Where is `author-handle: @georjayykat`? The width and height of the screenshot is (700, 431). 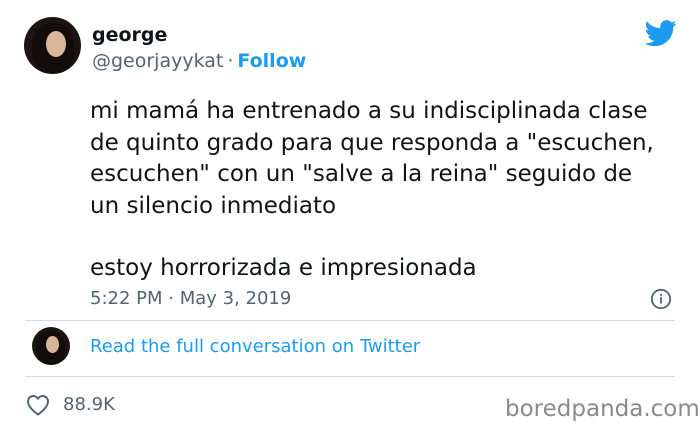
author-handle: @georjayykat is located at coordinates (157, 61).